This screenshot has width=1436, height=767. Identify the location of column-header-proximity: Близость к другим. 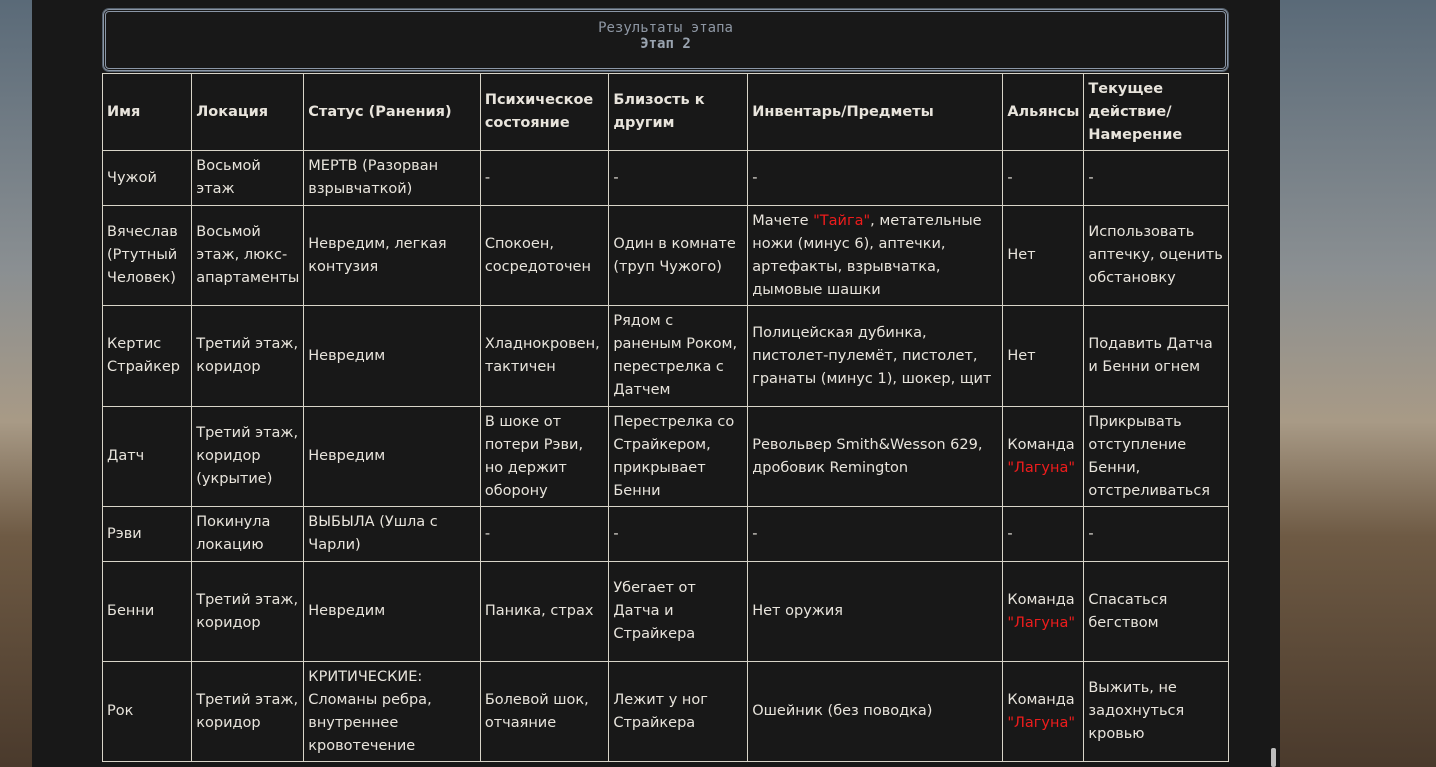
(678, 112).